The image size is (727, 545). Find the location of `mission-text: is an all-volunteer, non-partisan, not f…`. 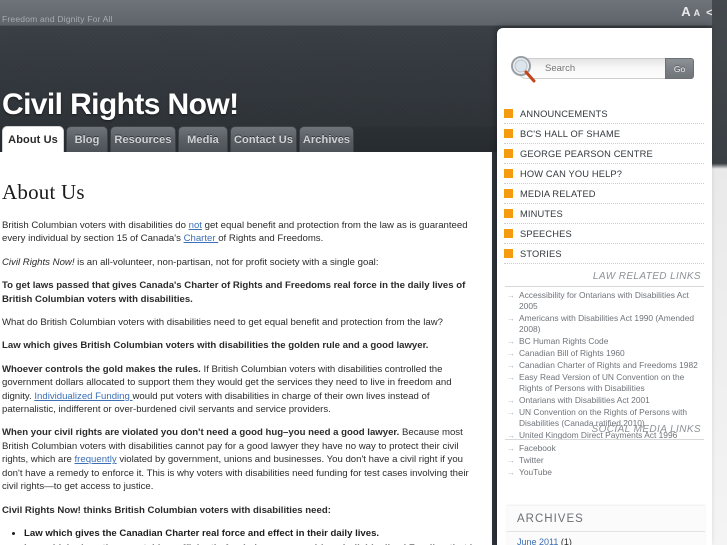

mission-text: is an all-volunteer, non-partisan, not f… is located at coordinates (226, 262).